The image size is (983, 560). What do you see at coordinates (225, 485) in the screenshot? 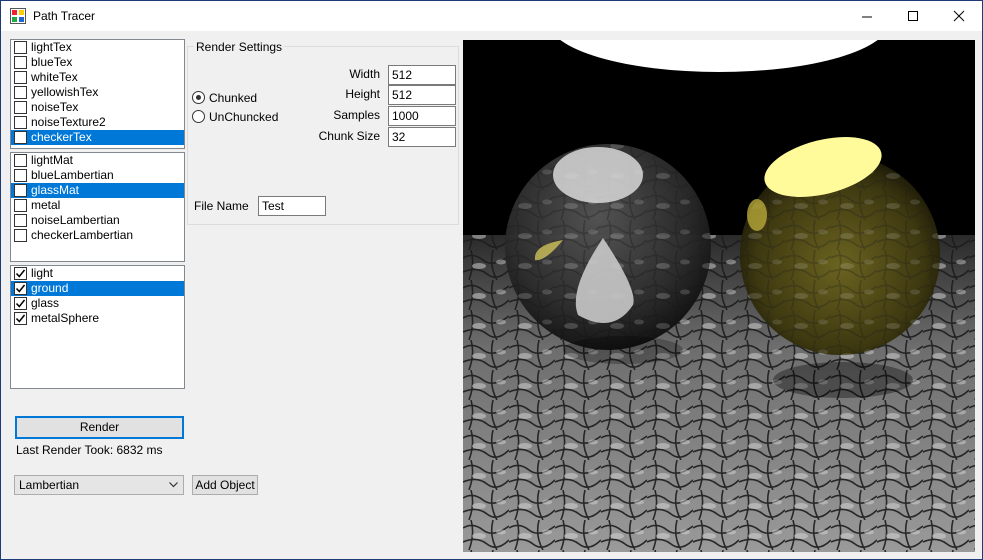
I see `add-object-button: Add Object` at bounding box center [225, 485].